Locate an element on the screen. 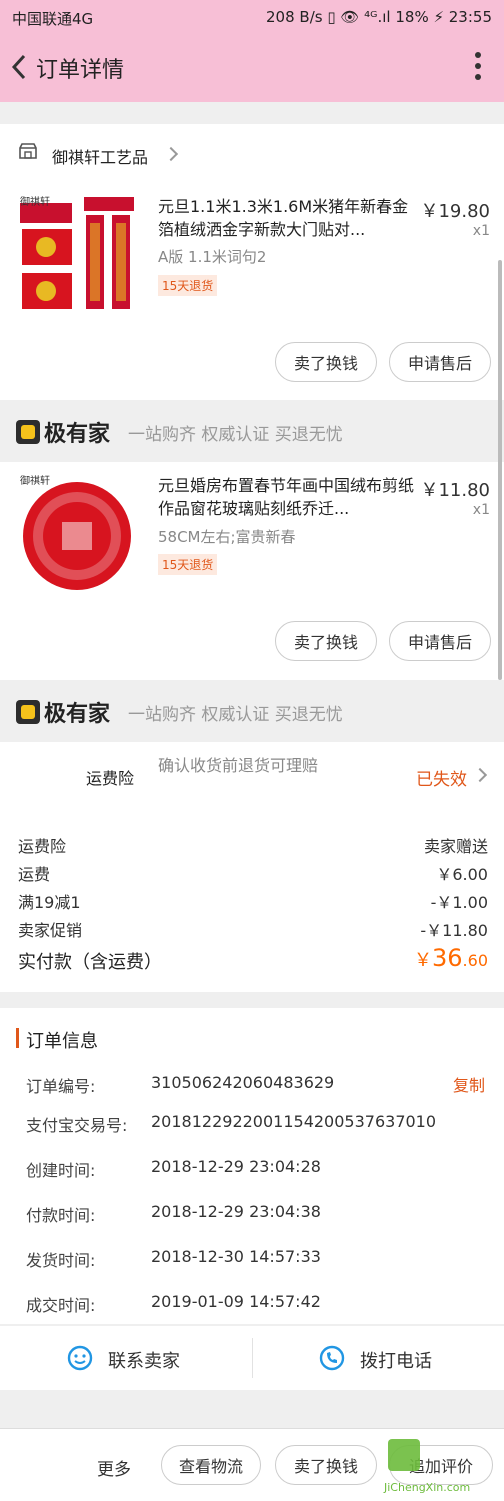 This screenshot has width=504, height=1501. bottom-action-bar: 更多 查看物流 卖了换钱 追加评价 JiChengXin.com is located at coordinates (252, 1464).